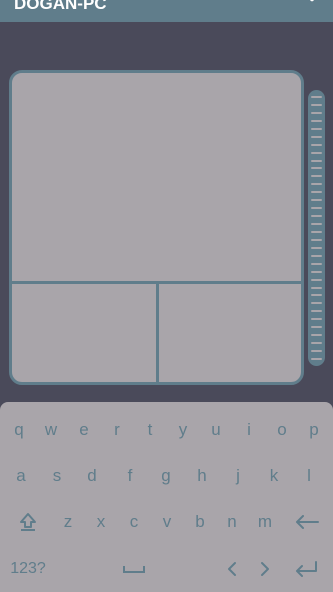 The height and width of the screenshot is (592, 333). I want to click on key-j: j, so click(238, 476).